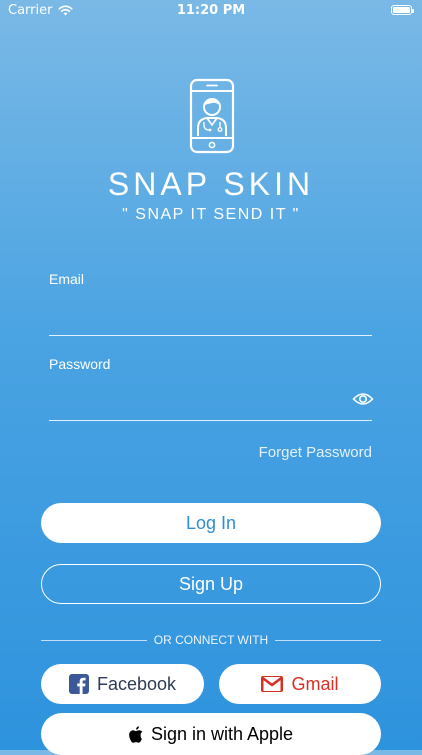  I want to click on status-bar: Carrier 11:20 PM, so click(211, 11).